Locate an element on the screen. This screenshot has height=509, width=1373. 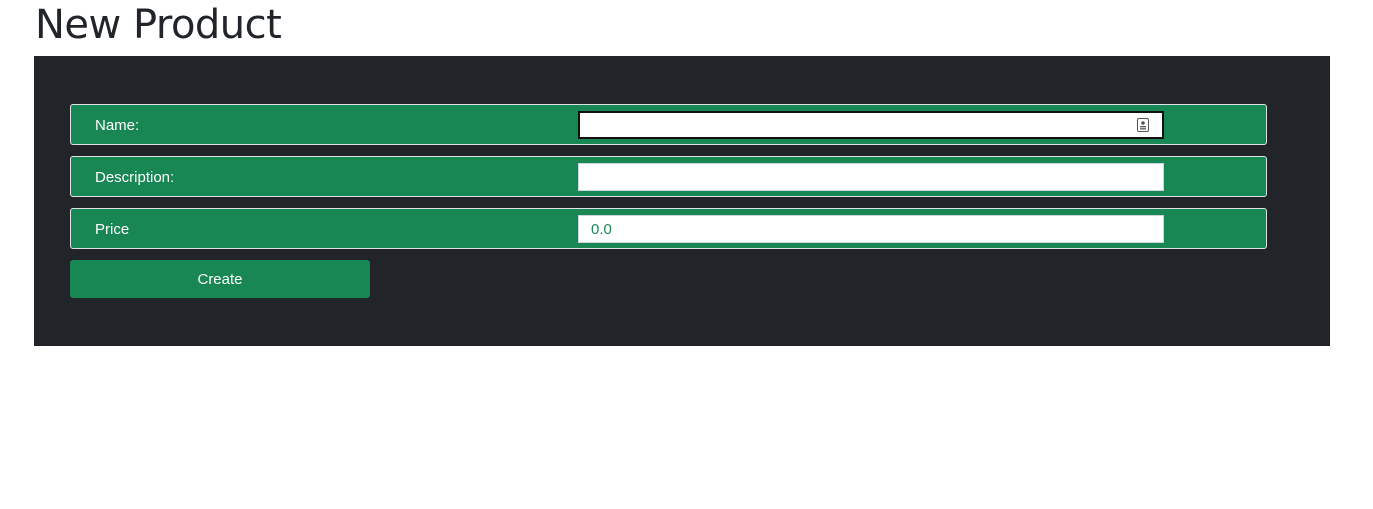
name-input is located at coordinates (871, 125).